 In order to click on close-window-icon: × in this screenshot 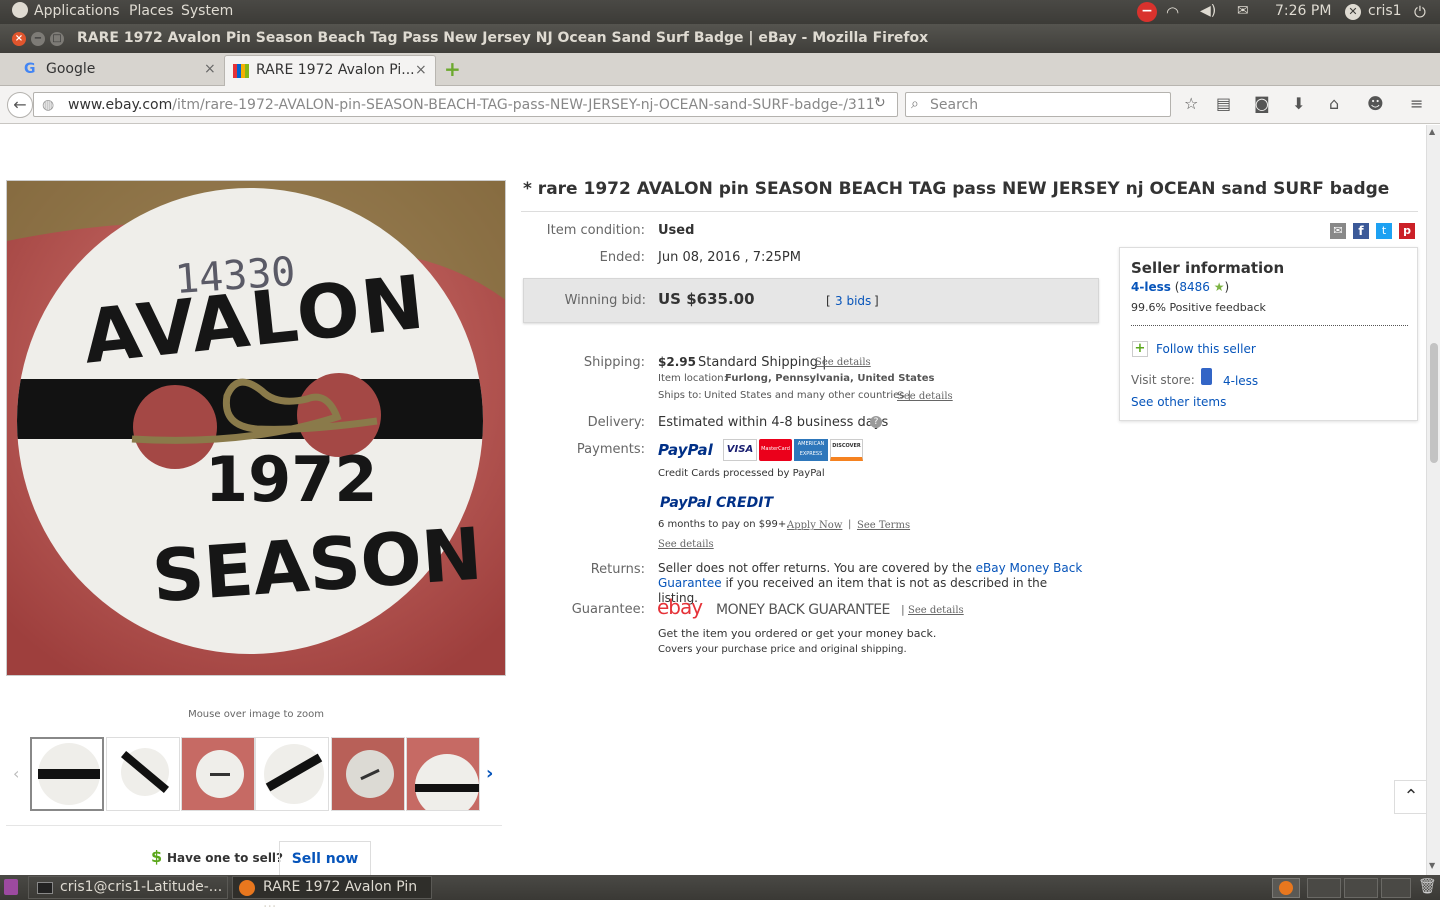, I will do `click(19, 39)`.